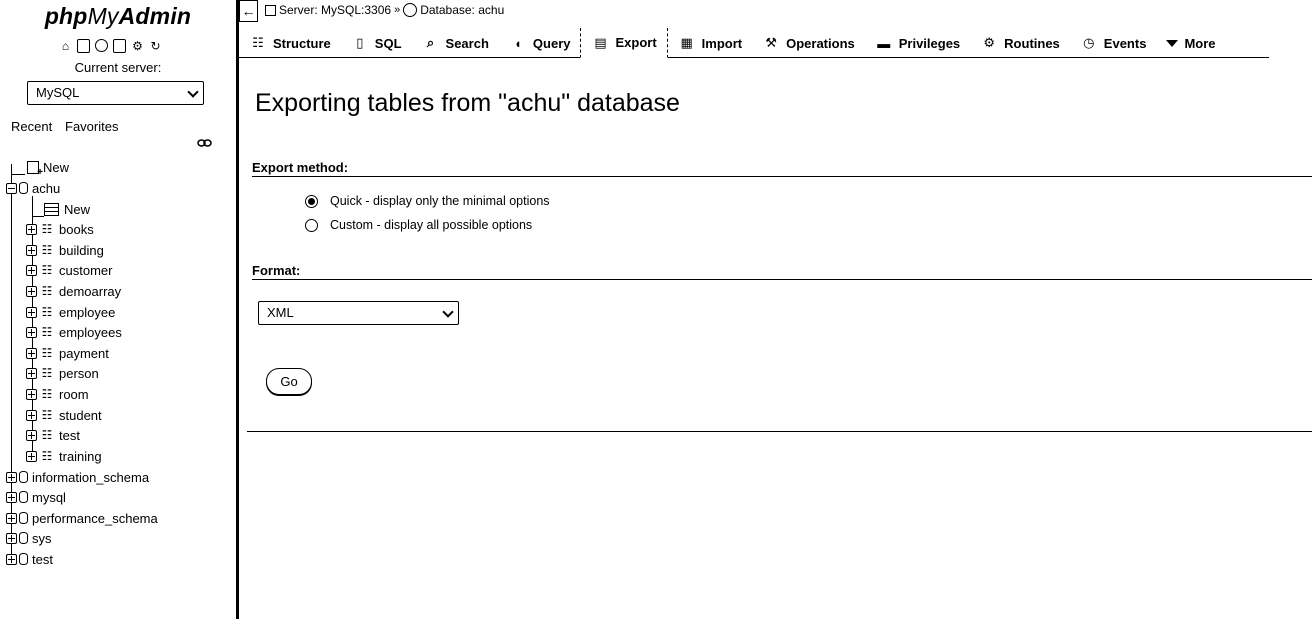 Image resolution: width=1312 pixels, height=619 pixels. Describe the element at coordinates (335, 10) in the screenshot. I see `breadcrumb-server: Server: MySQL:3306` at that location.